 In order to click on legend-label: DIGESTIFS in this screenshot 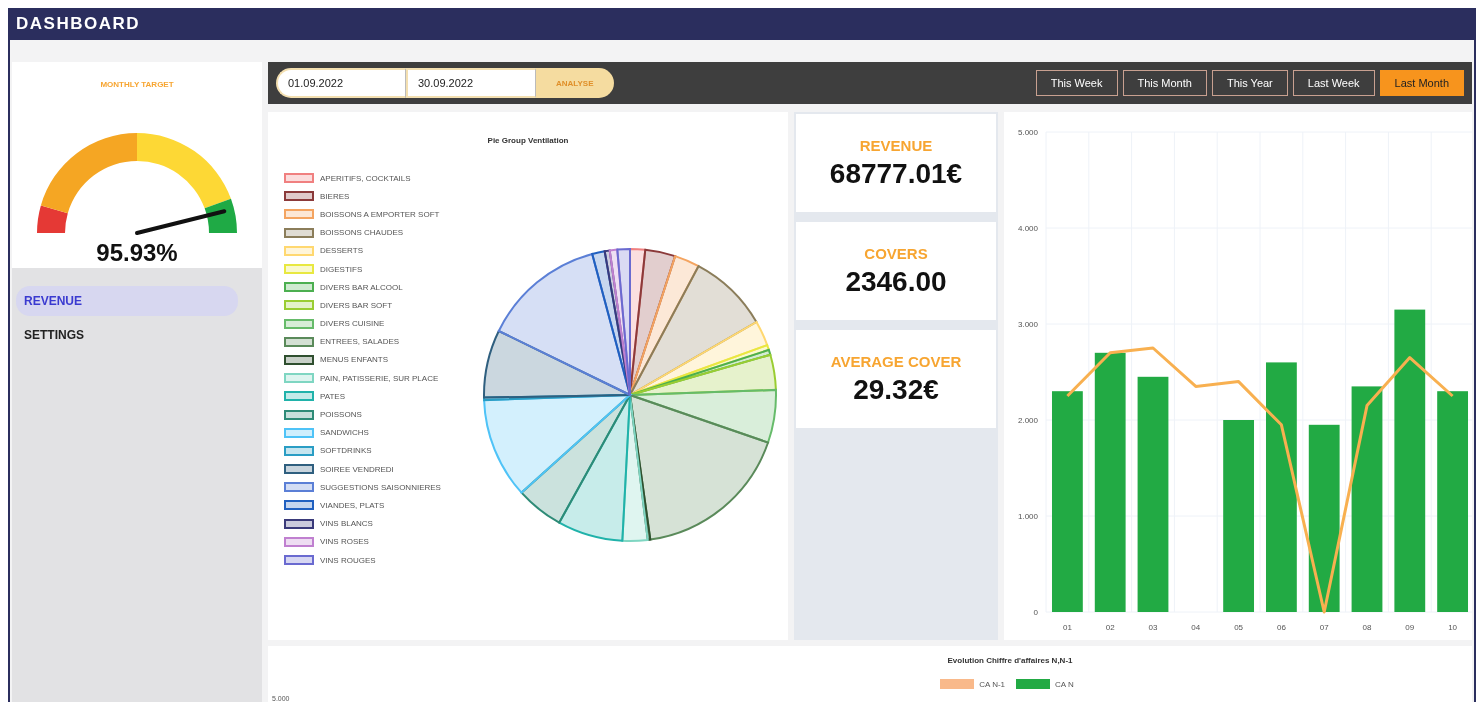, I will do `click(341, 269)`.